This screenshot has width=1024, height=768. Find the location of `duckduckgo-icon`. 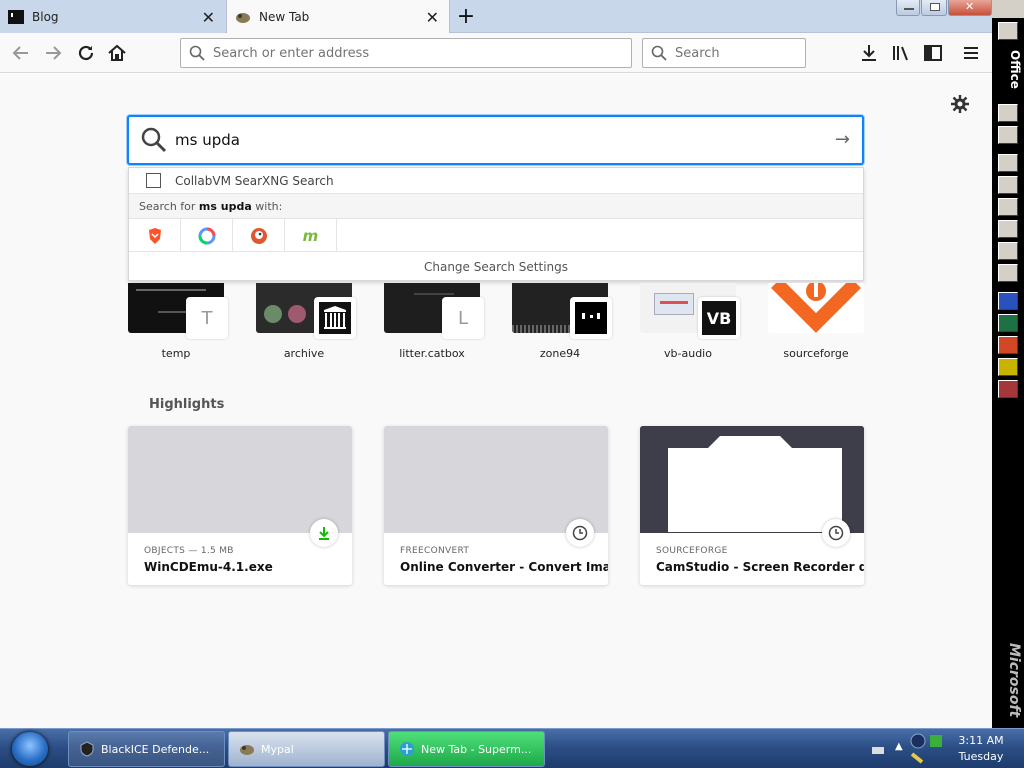

duckduckgo-icon is located at coordinates (258, 235).